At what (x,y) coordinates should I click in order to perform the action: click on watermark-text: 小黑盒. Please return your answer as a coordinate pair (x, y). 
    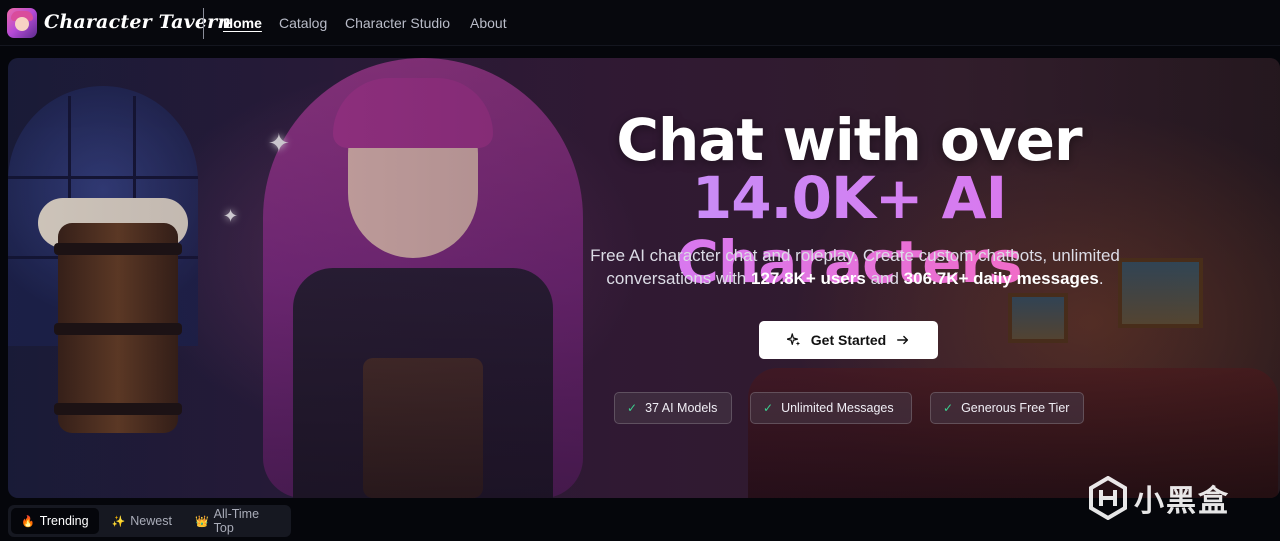
    Looking at the image, I should click on (1182, 501).